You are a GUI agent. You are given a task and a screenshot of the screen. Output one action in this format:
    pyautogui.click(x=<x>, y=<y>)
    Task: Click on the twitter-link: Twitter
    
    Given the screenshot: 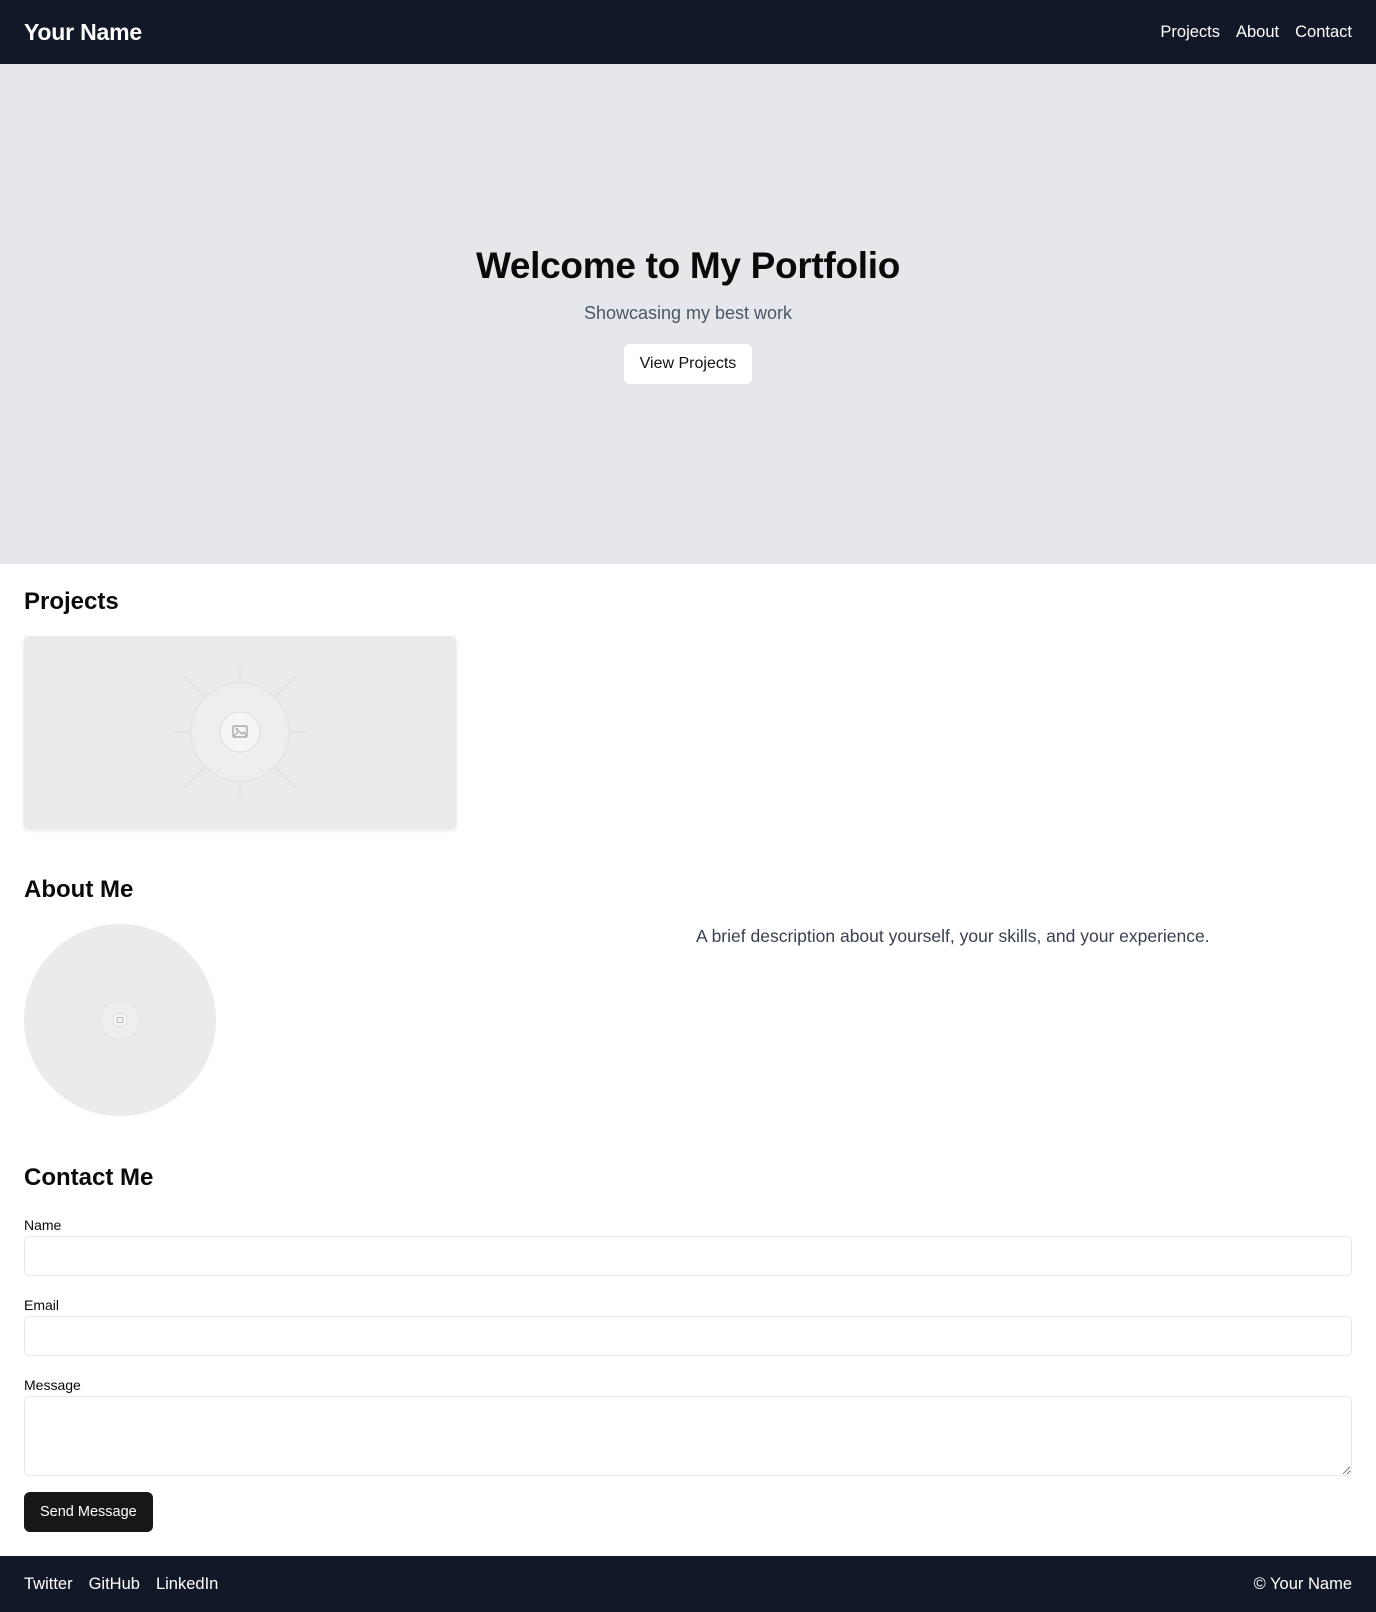 What is the action you would take?
    pyautogui.click(x=48, y=1584)
    